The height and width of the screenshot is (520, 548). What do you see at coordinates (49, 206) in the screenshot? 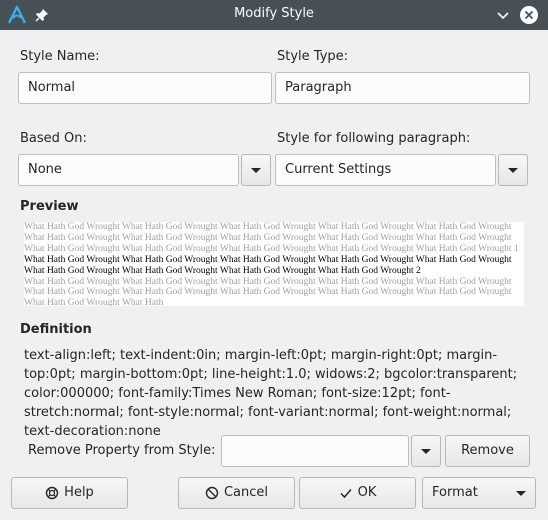
I see `preview-heading: Preview` at bounding box center [49, 206].